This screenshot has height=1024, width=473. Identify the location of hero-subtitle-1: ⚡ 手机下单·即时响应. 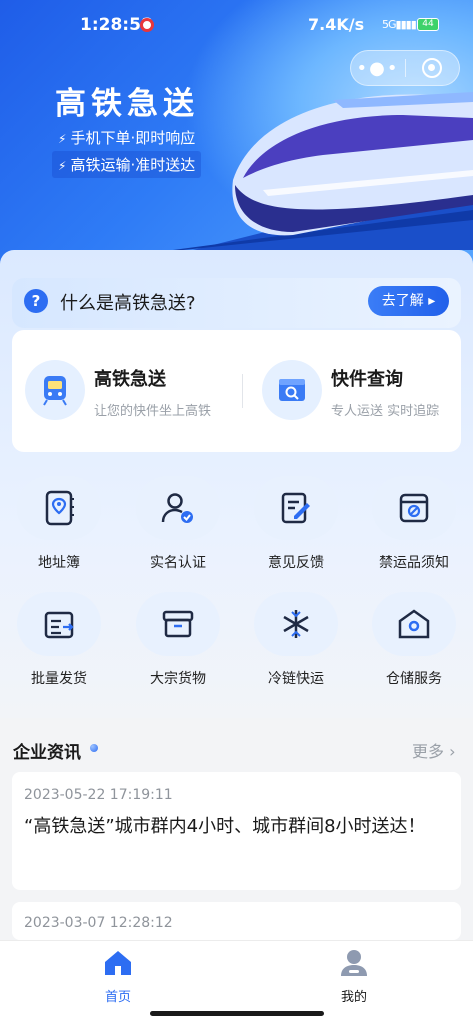
(126, 137).